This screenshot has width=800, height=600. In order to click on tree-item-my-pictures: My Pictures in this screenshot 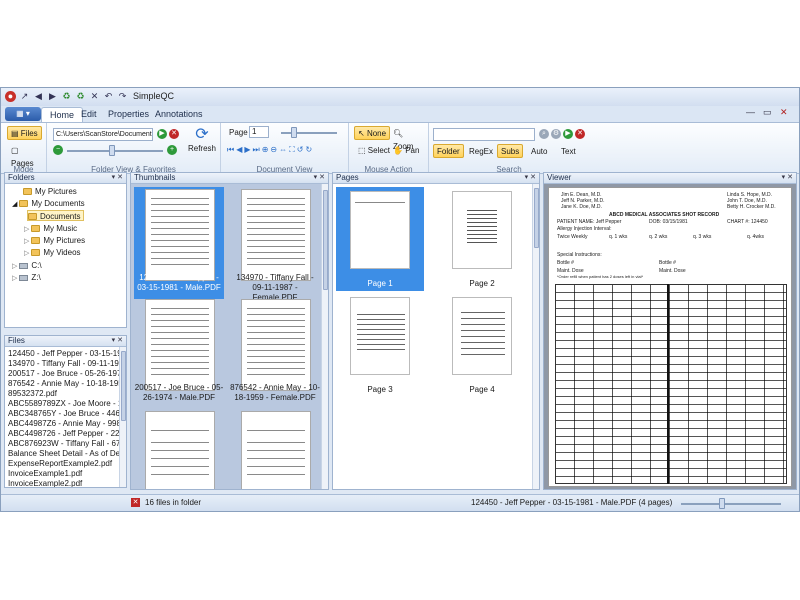, I will do `click(50, 191)`.